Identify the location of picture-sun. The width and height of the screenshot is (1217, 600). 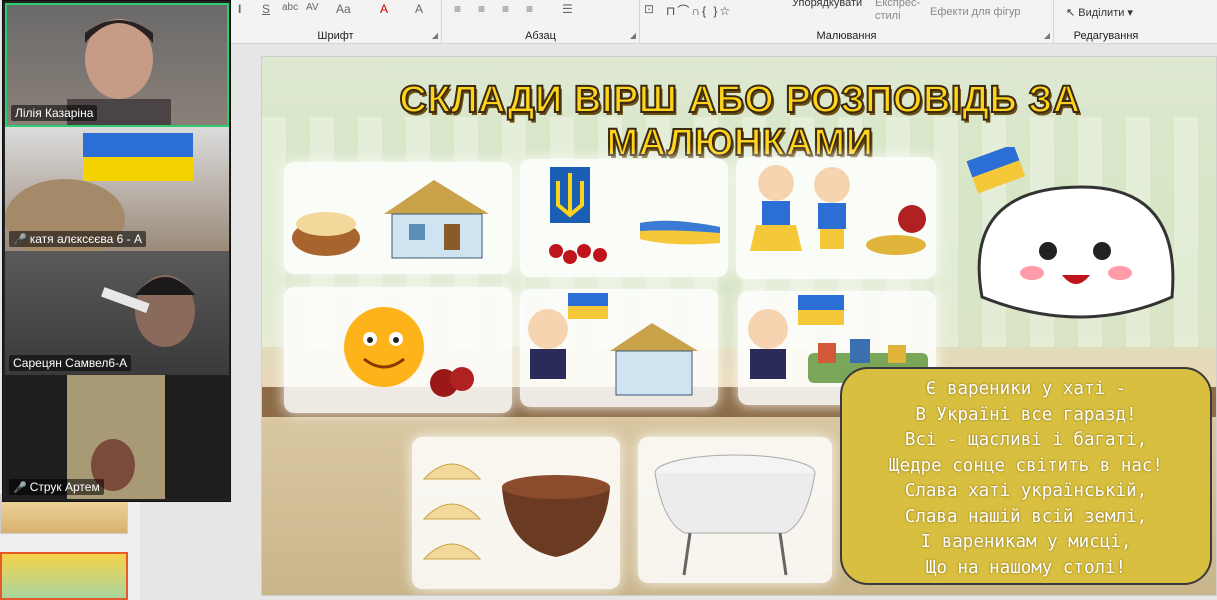
(398, 350).